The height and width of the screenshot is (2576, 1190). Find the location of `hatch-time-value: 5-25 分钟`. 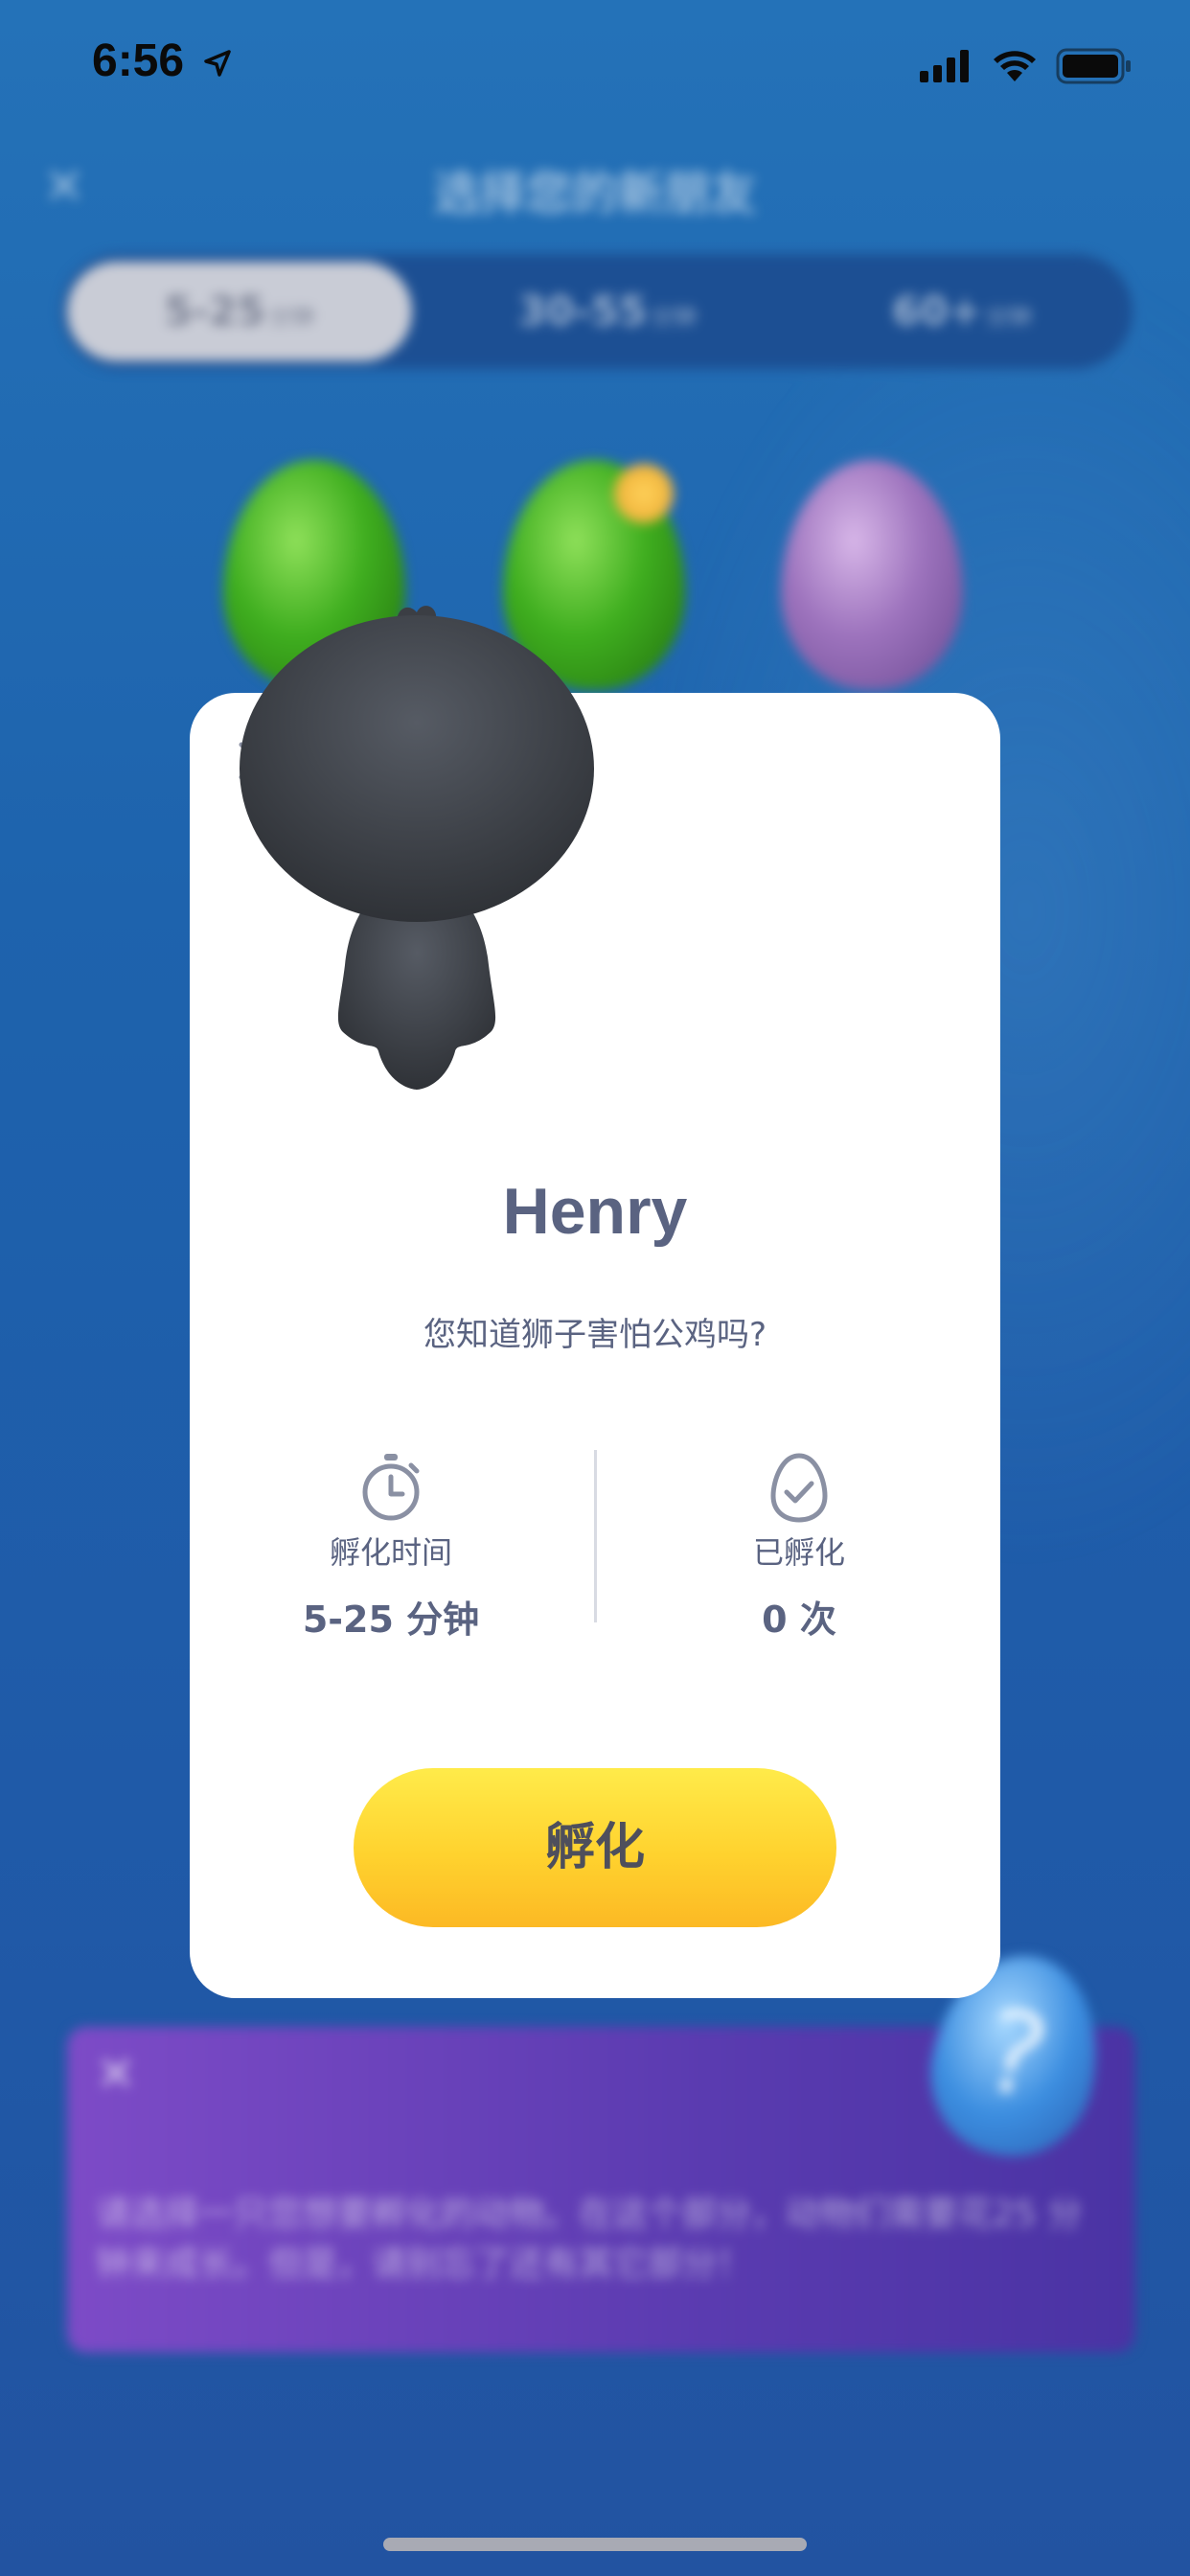

hatch-time-value: 5-25 分钟 is located at coordinates (391, 1619).